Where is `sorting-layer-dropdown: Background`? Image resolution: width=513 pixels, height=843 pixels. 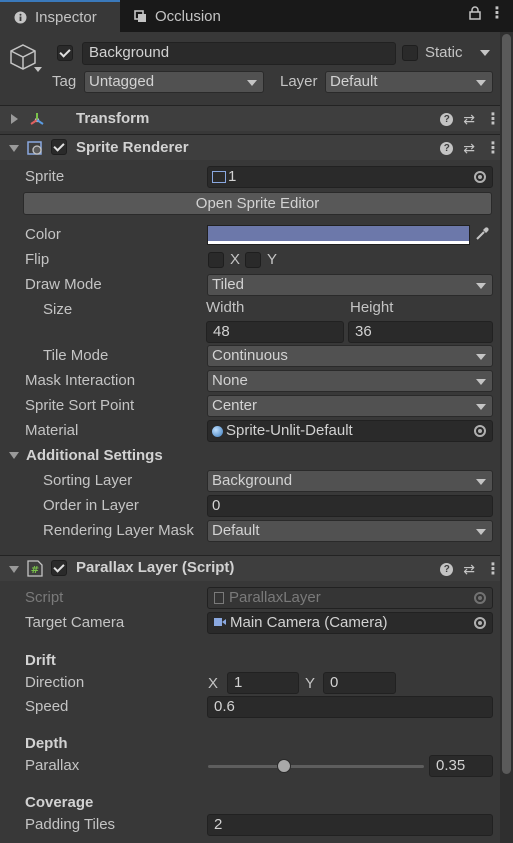
sorting-layer-dropdown: Background is located at coordinates (350, 481).